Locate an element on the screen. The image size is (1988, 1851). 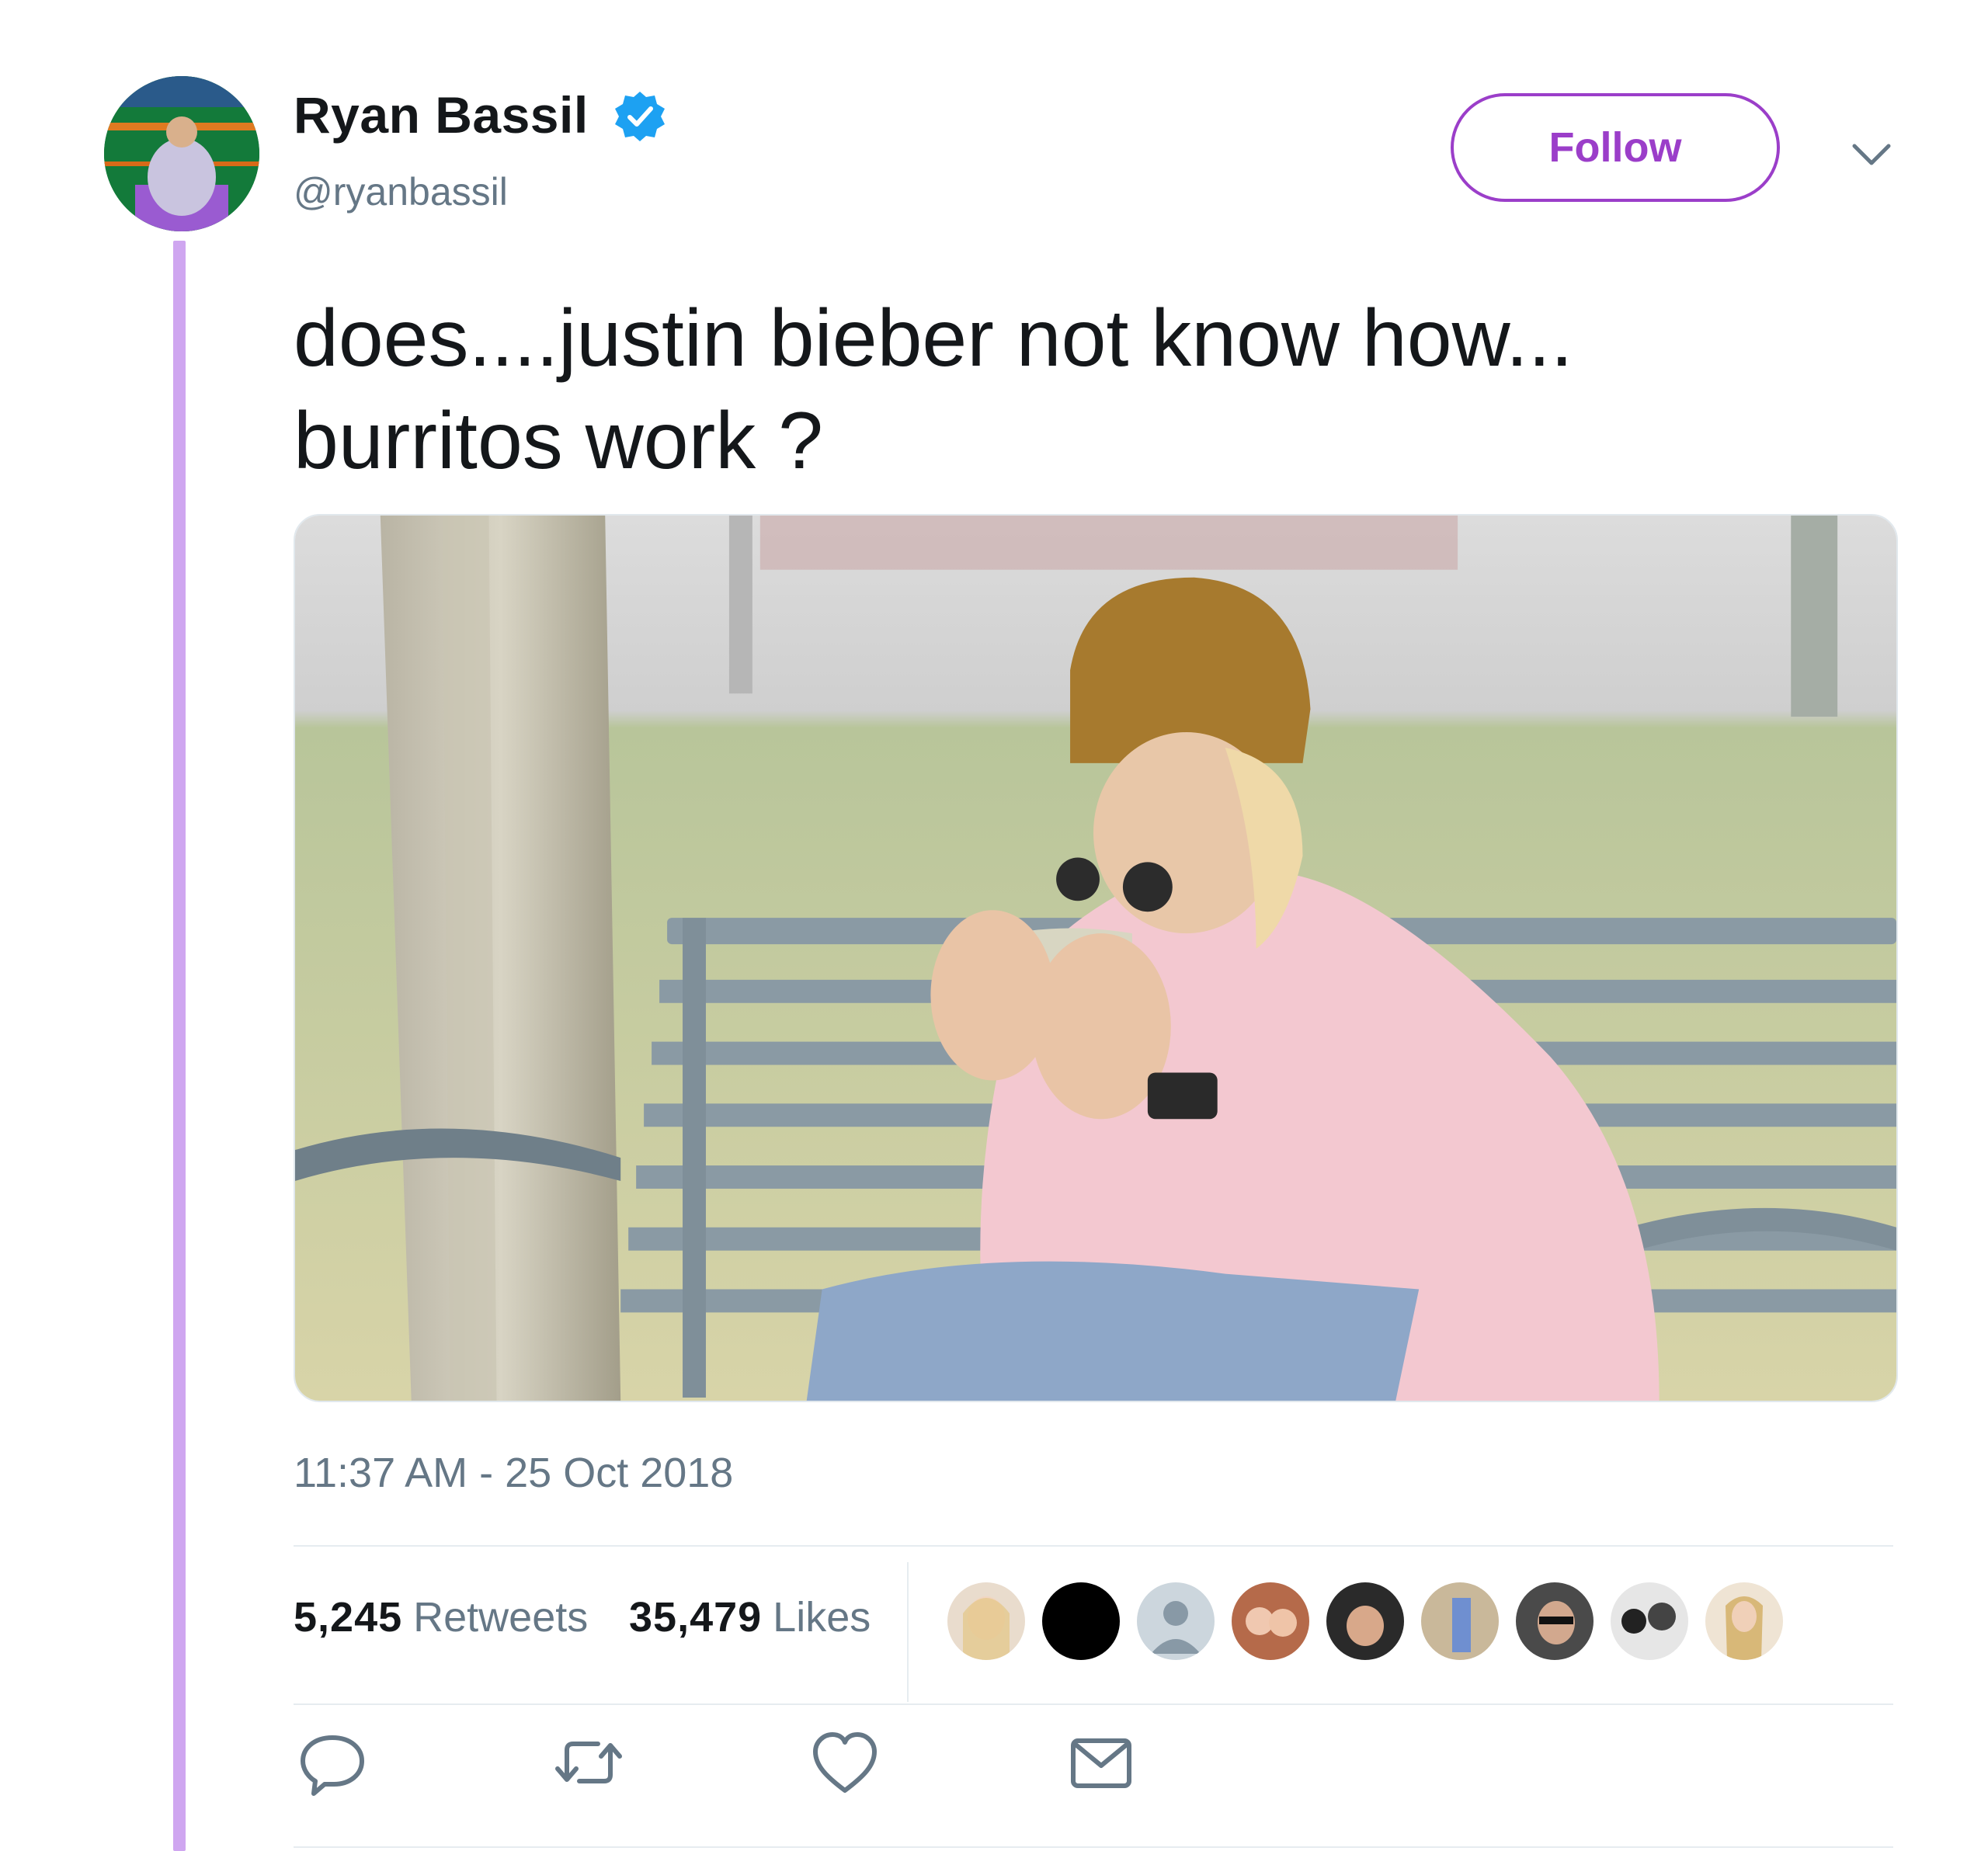
likes-label: Likes is located at coordinates (822, 1617).